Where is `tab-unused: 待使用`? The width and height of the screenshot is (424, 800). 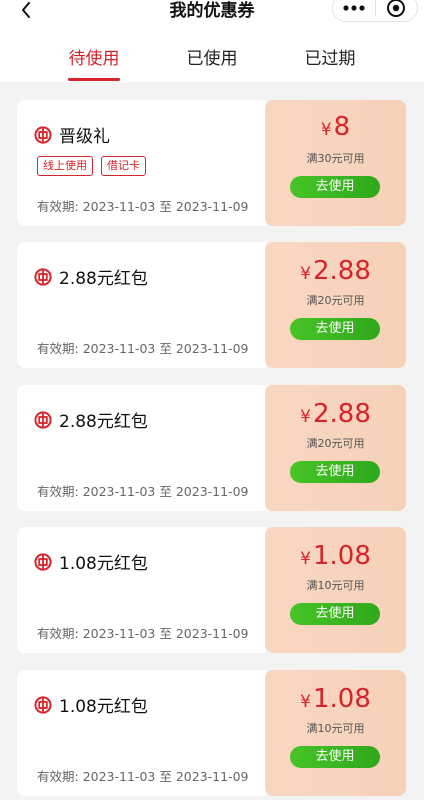 tab-unused: 待使用 is located at coordinates (94, 56).